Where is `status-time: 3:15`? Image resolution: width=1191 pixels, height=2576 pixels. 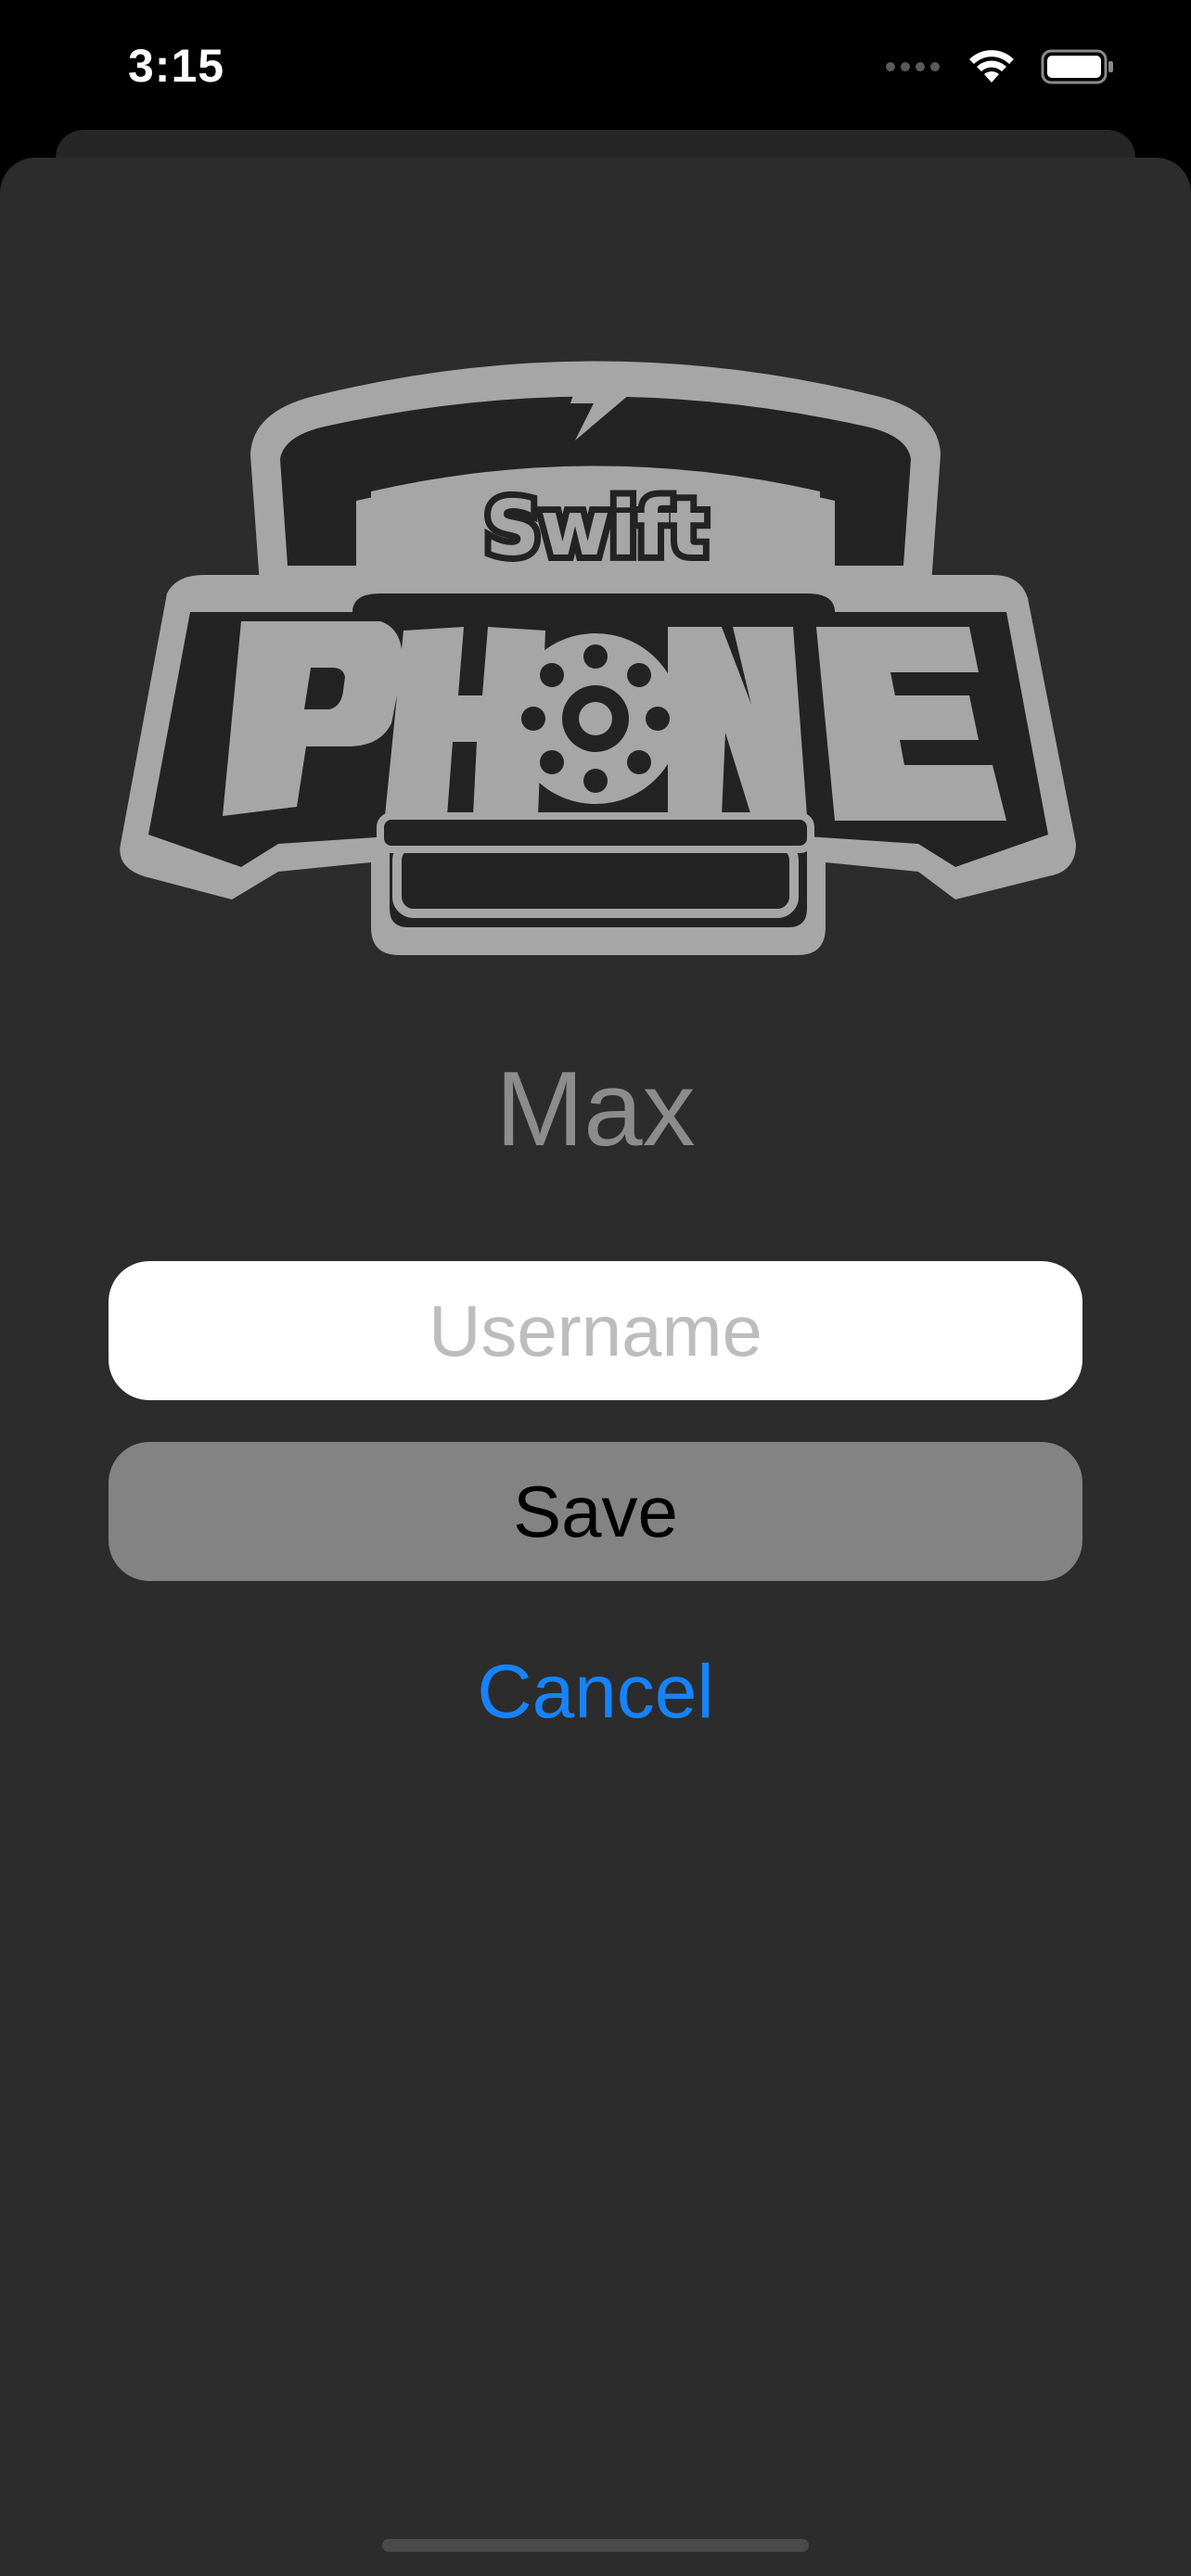
status-time: 3:15 is located at coordinates (177, 66).